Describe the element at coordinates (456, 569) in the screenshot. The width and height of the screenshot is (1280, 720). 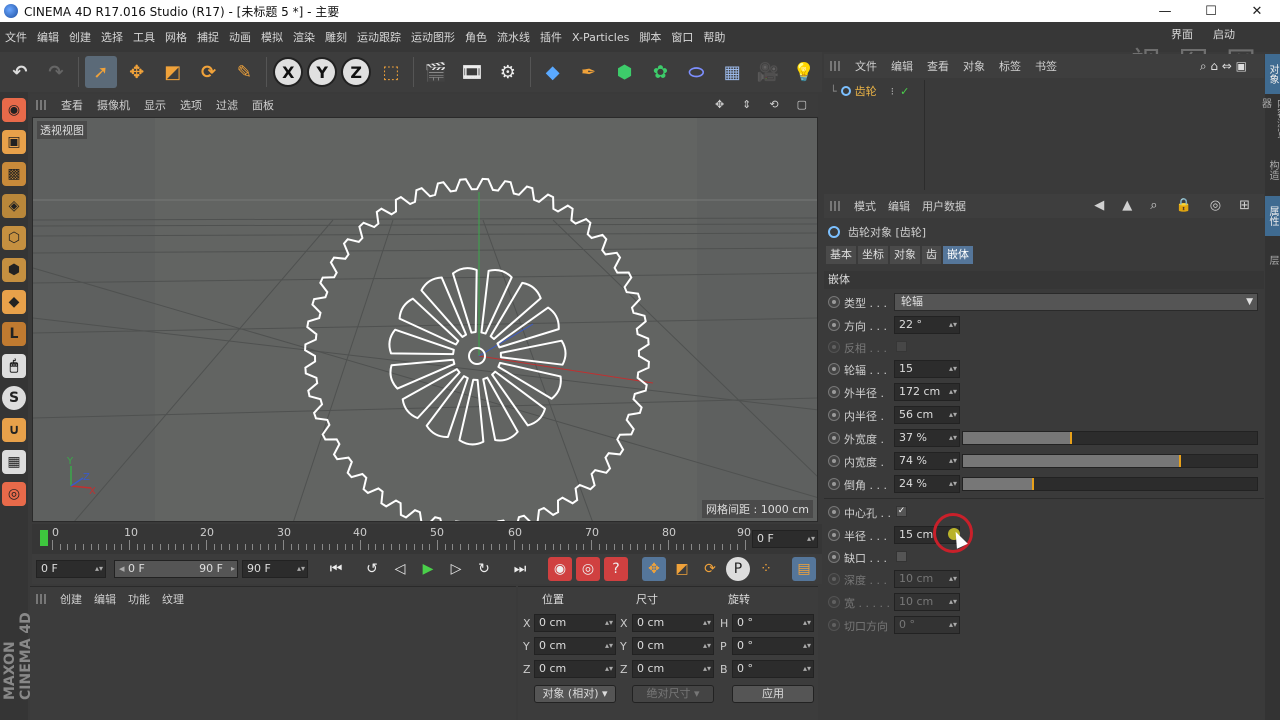
I see `next-frame-icon: ▷` at that location.